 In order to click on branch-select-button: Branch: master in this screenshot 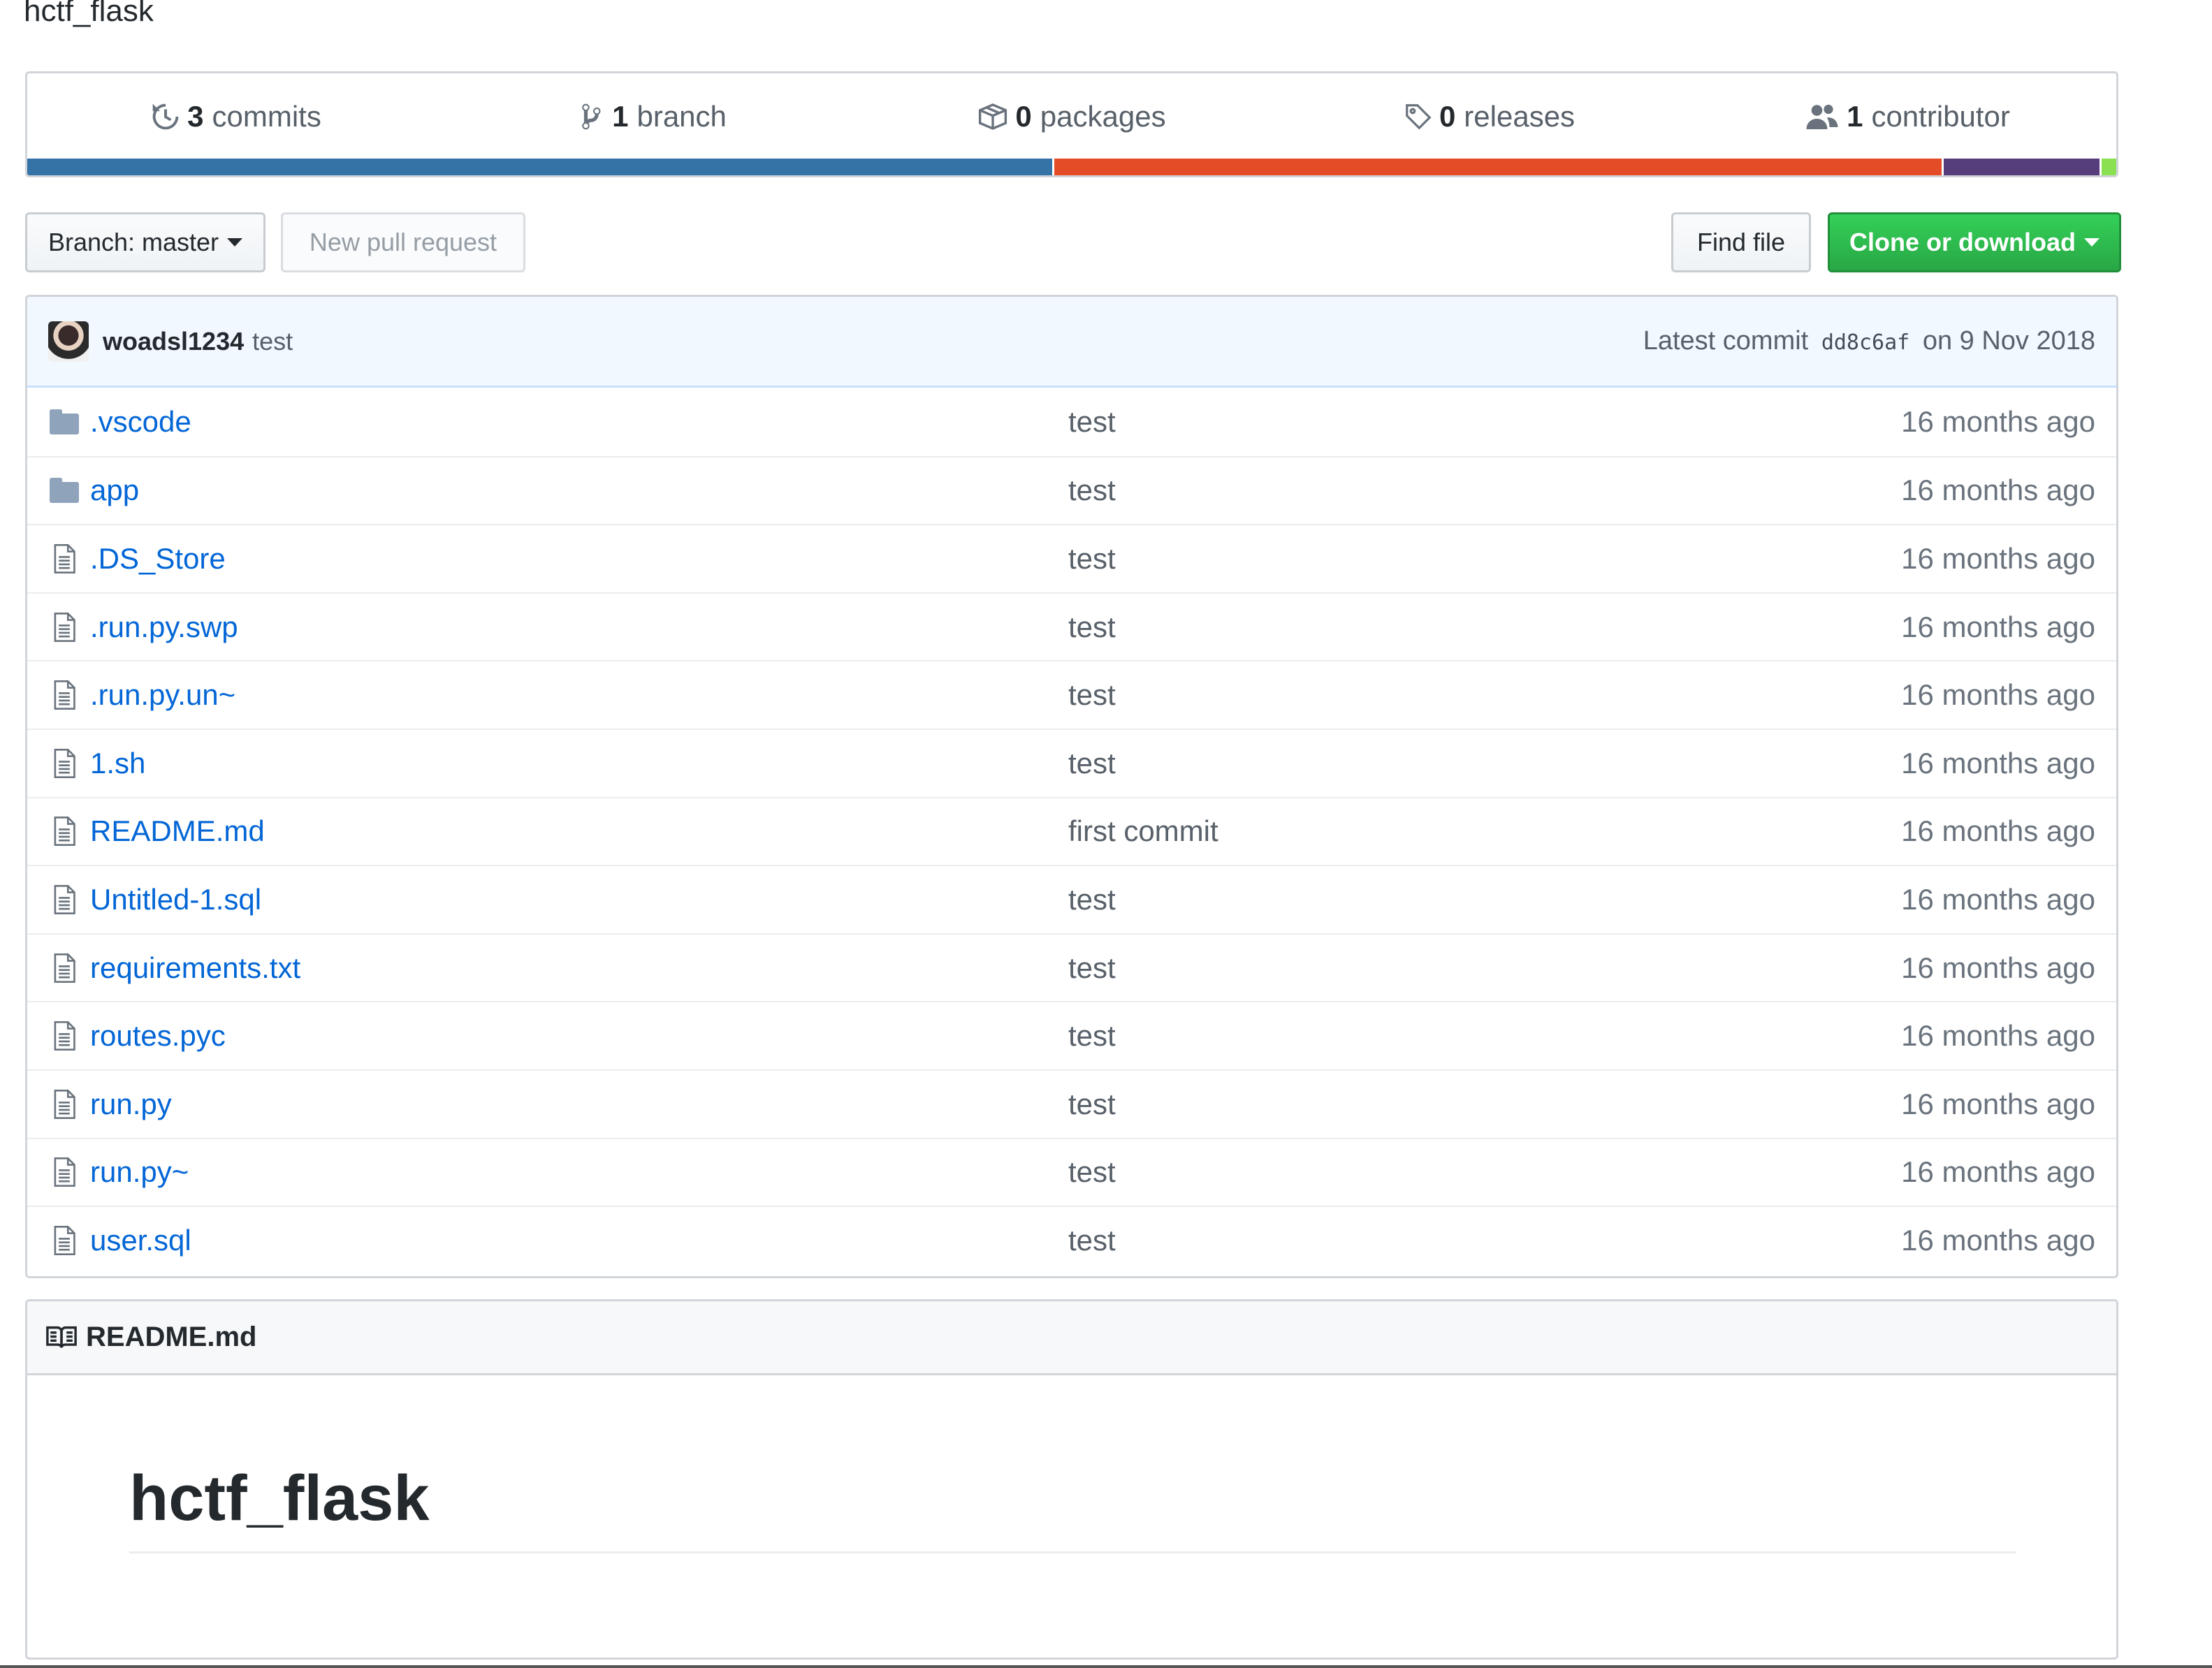, I will do `click(145, 242)`.